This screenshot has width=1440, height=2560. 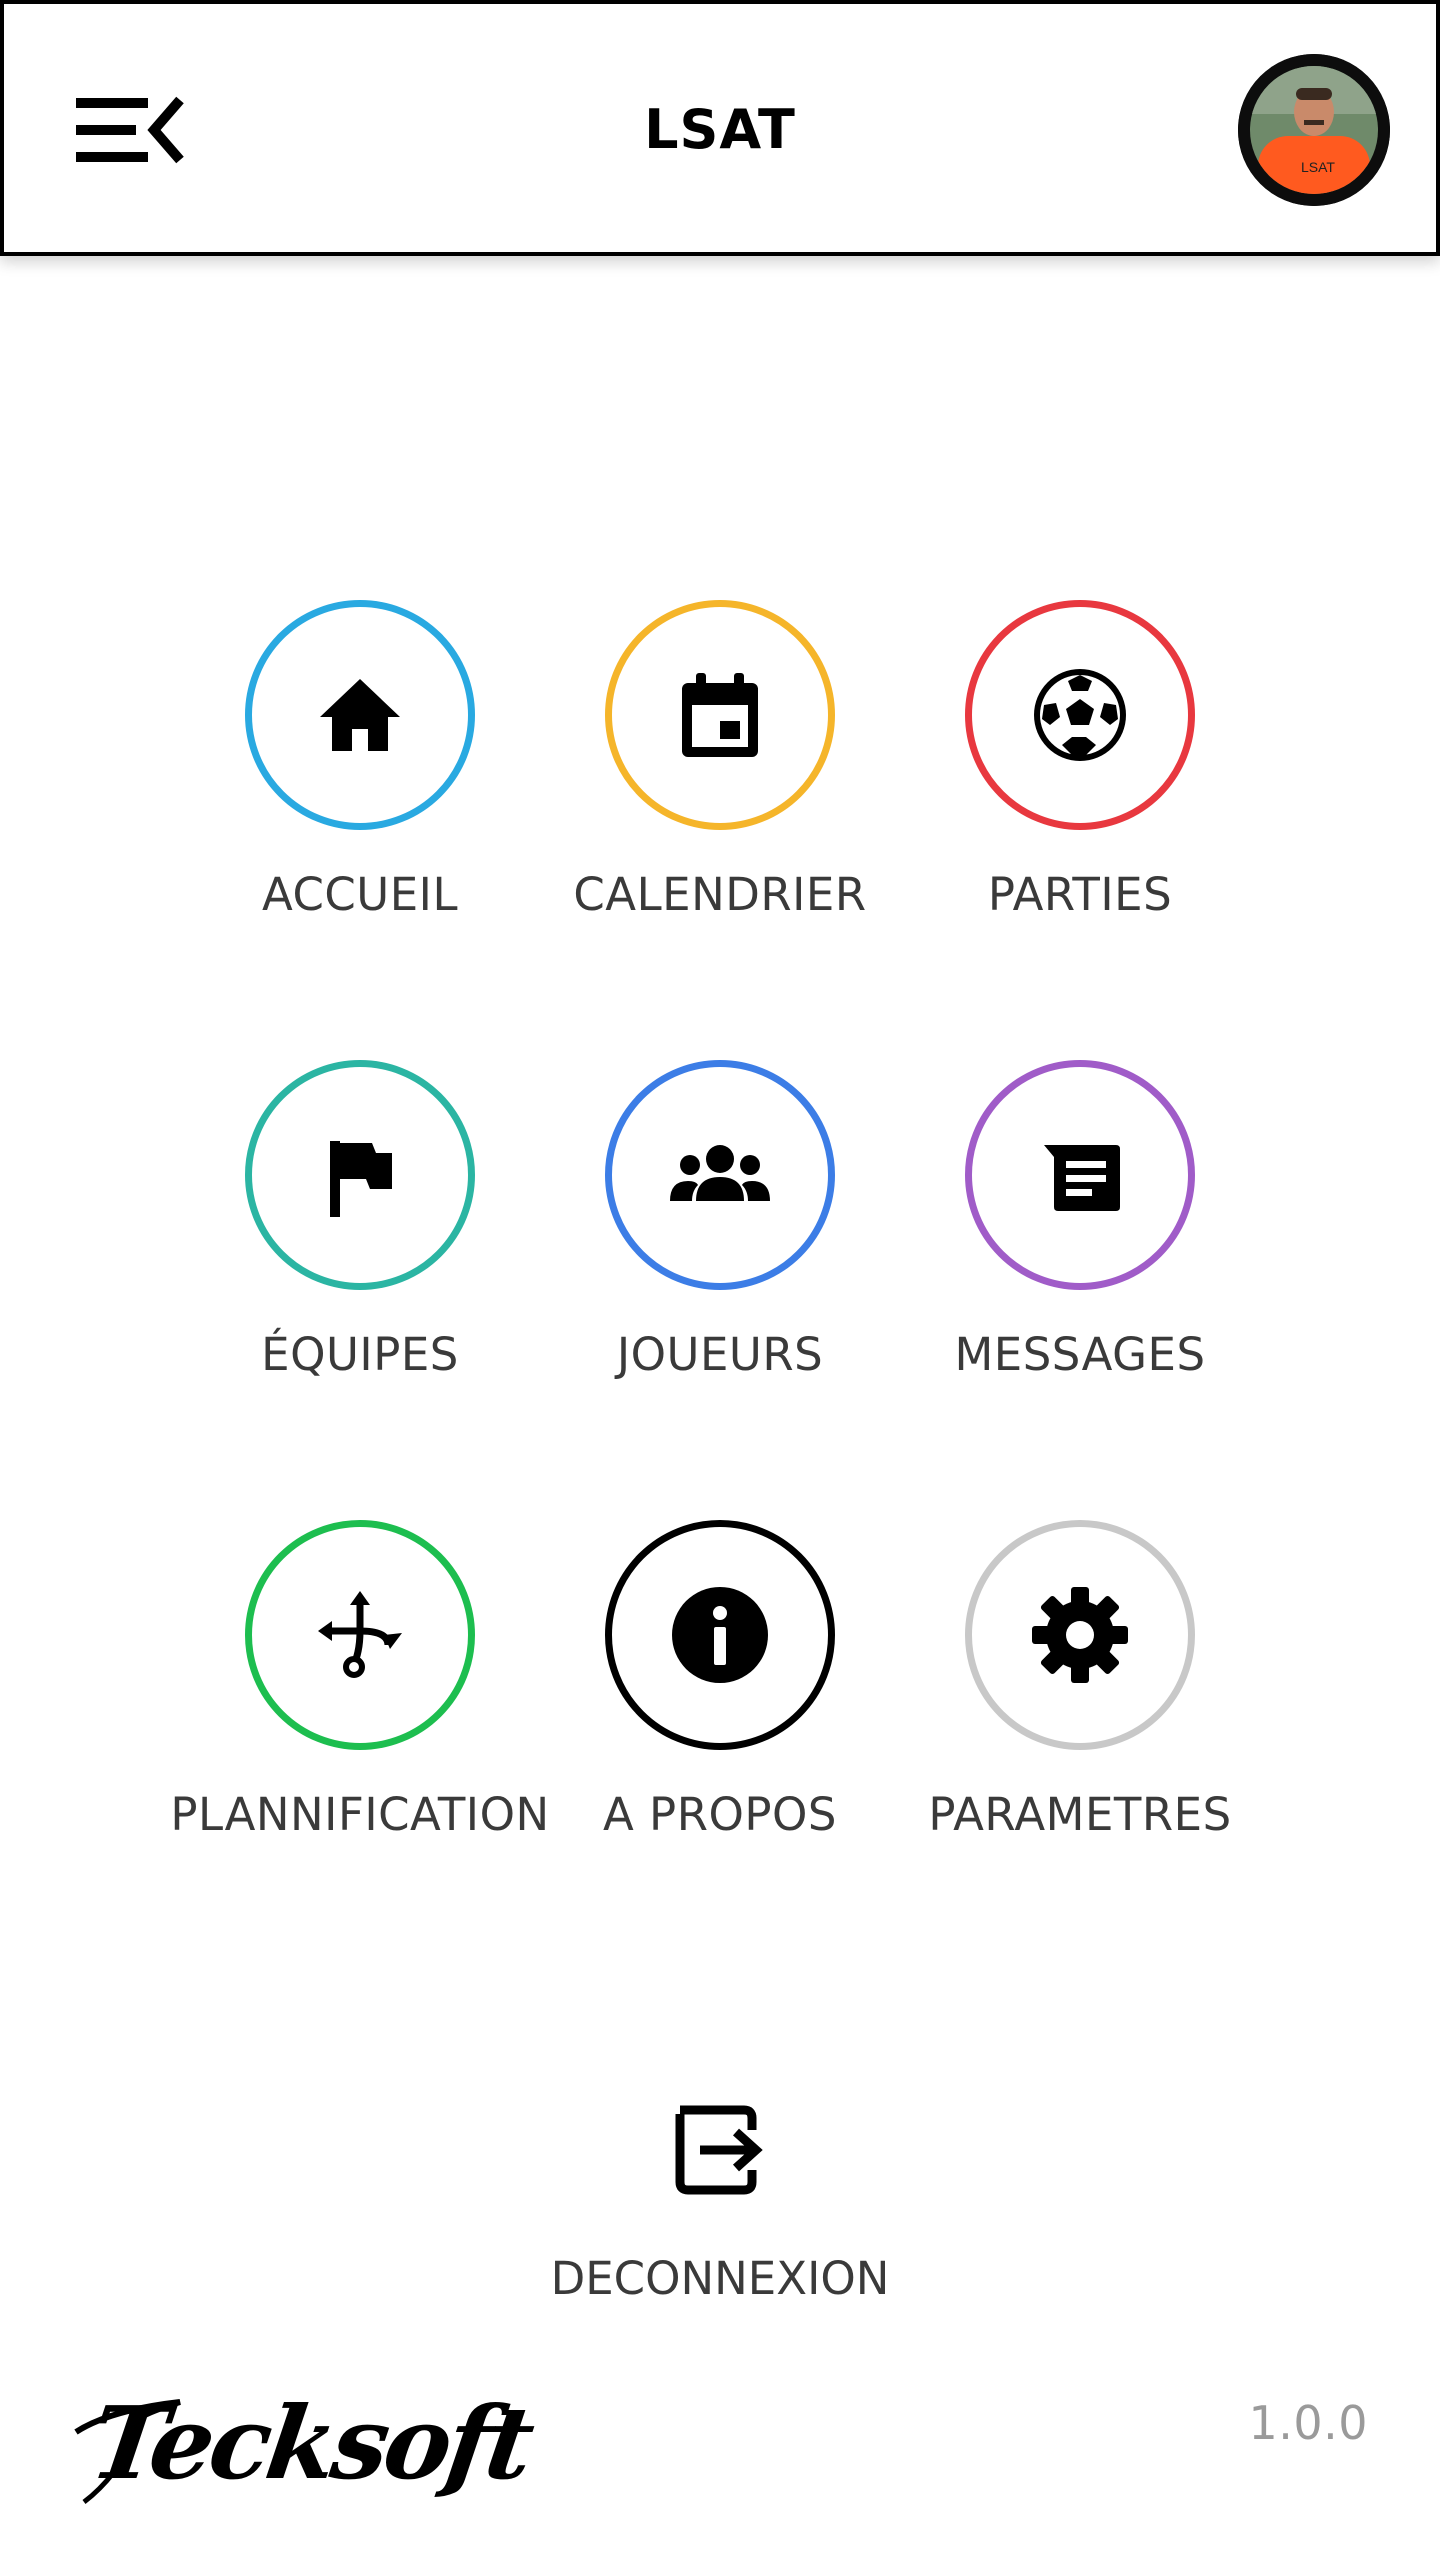 I want to click on gear-icon, so click(x=1080, y=1635).